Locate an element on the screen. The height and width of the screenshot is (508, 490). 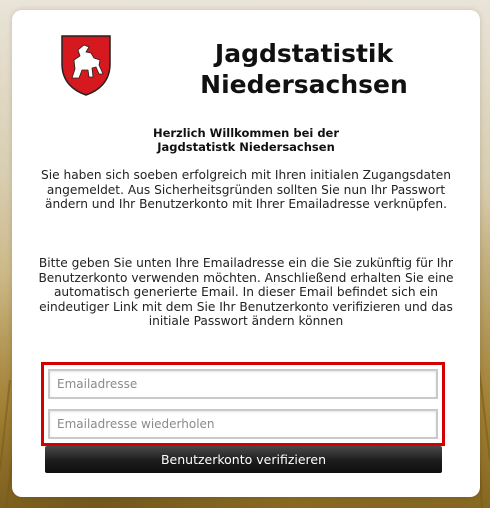
verify-account-button: Benutzerkonto verifizieren is located at coordinates (243, 459).